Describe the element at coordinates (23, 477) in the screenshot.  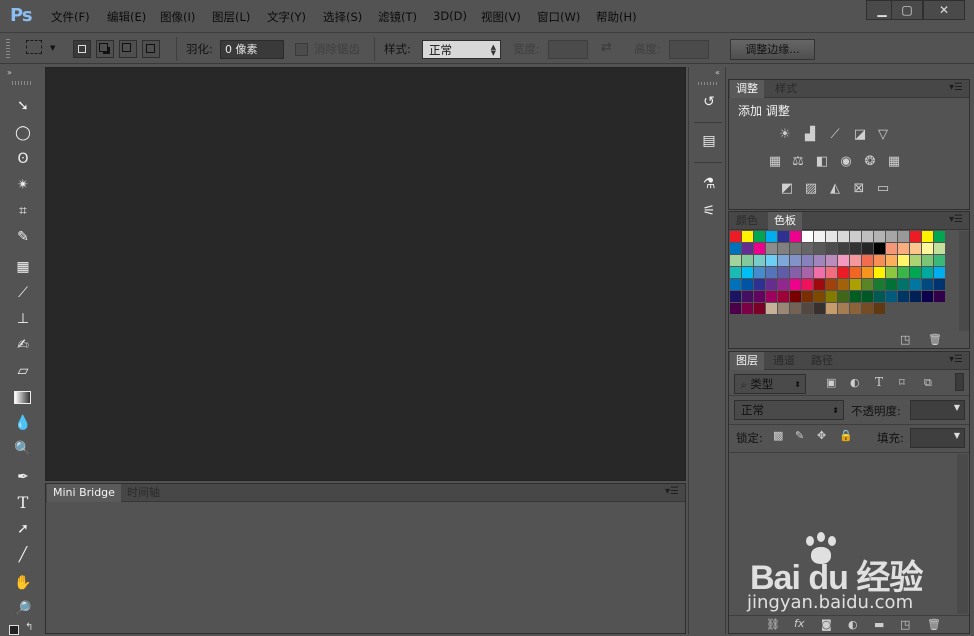
I see `pen-icon: ✒` at that location.